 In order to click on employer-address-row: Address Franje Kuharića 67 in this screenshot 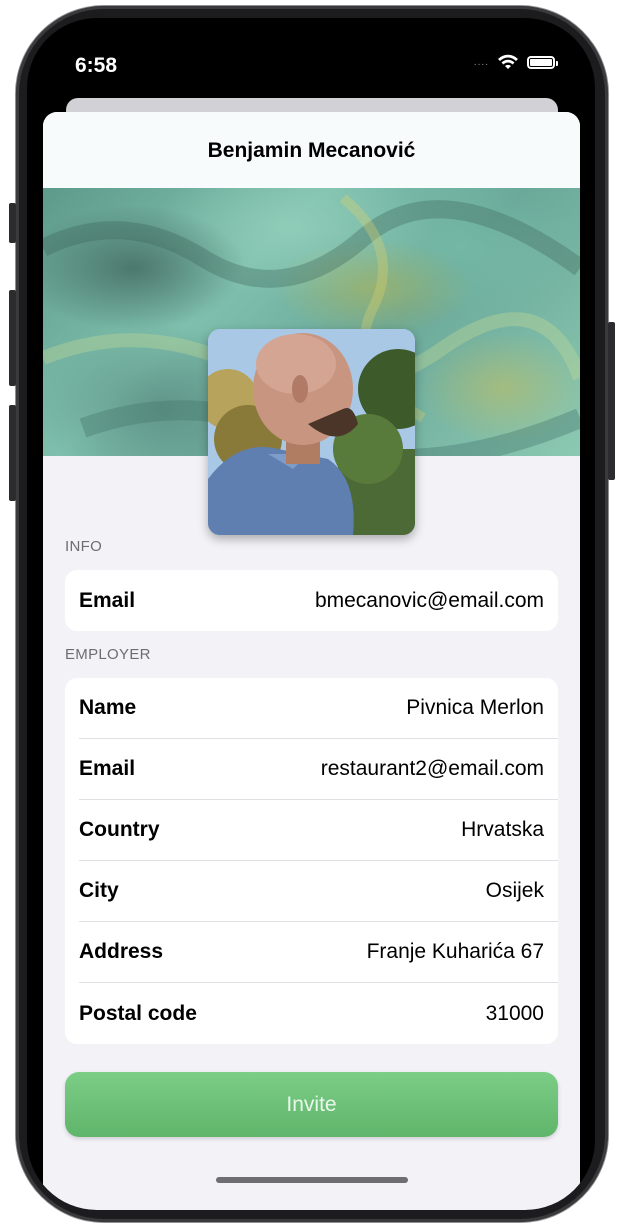, I will do `click(318, 952)`.